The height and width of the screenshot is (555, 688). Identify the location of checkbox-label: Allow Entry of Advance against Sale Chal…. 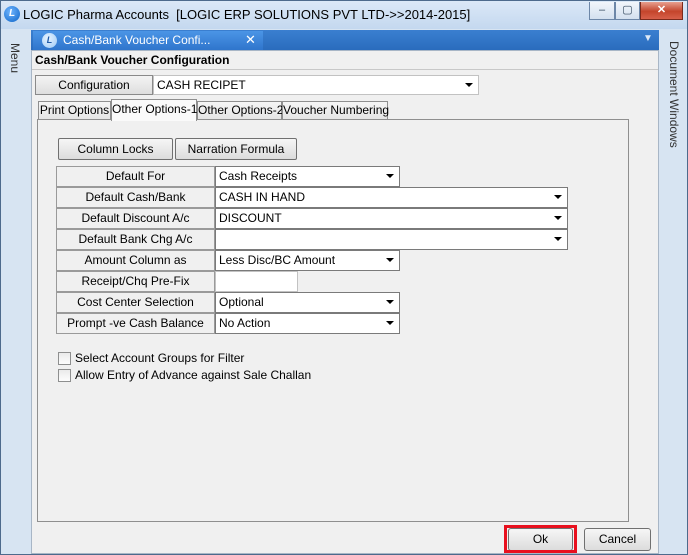
(193, 375).